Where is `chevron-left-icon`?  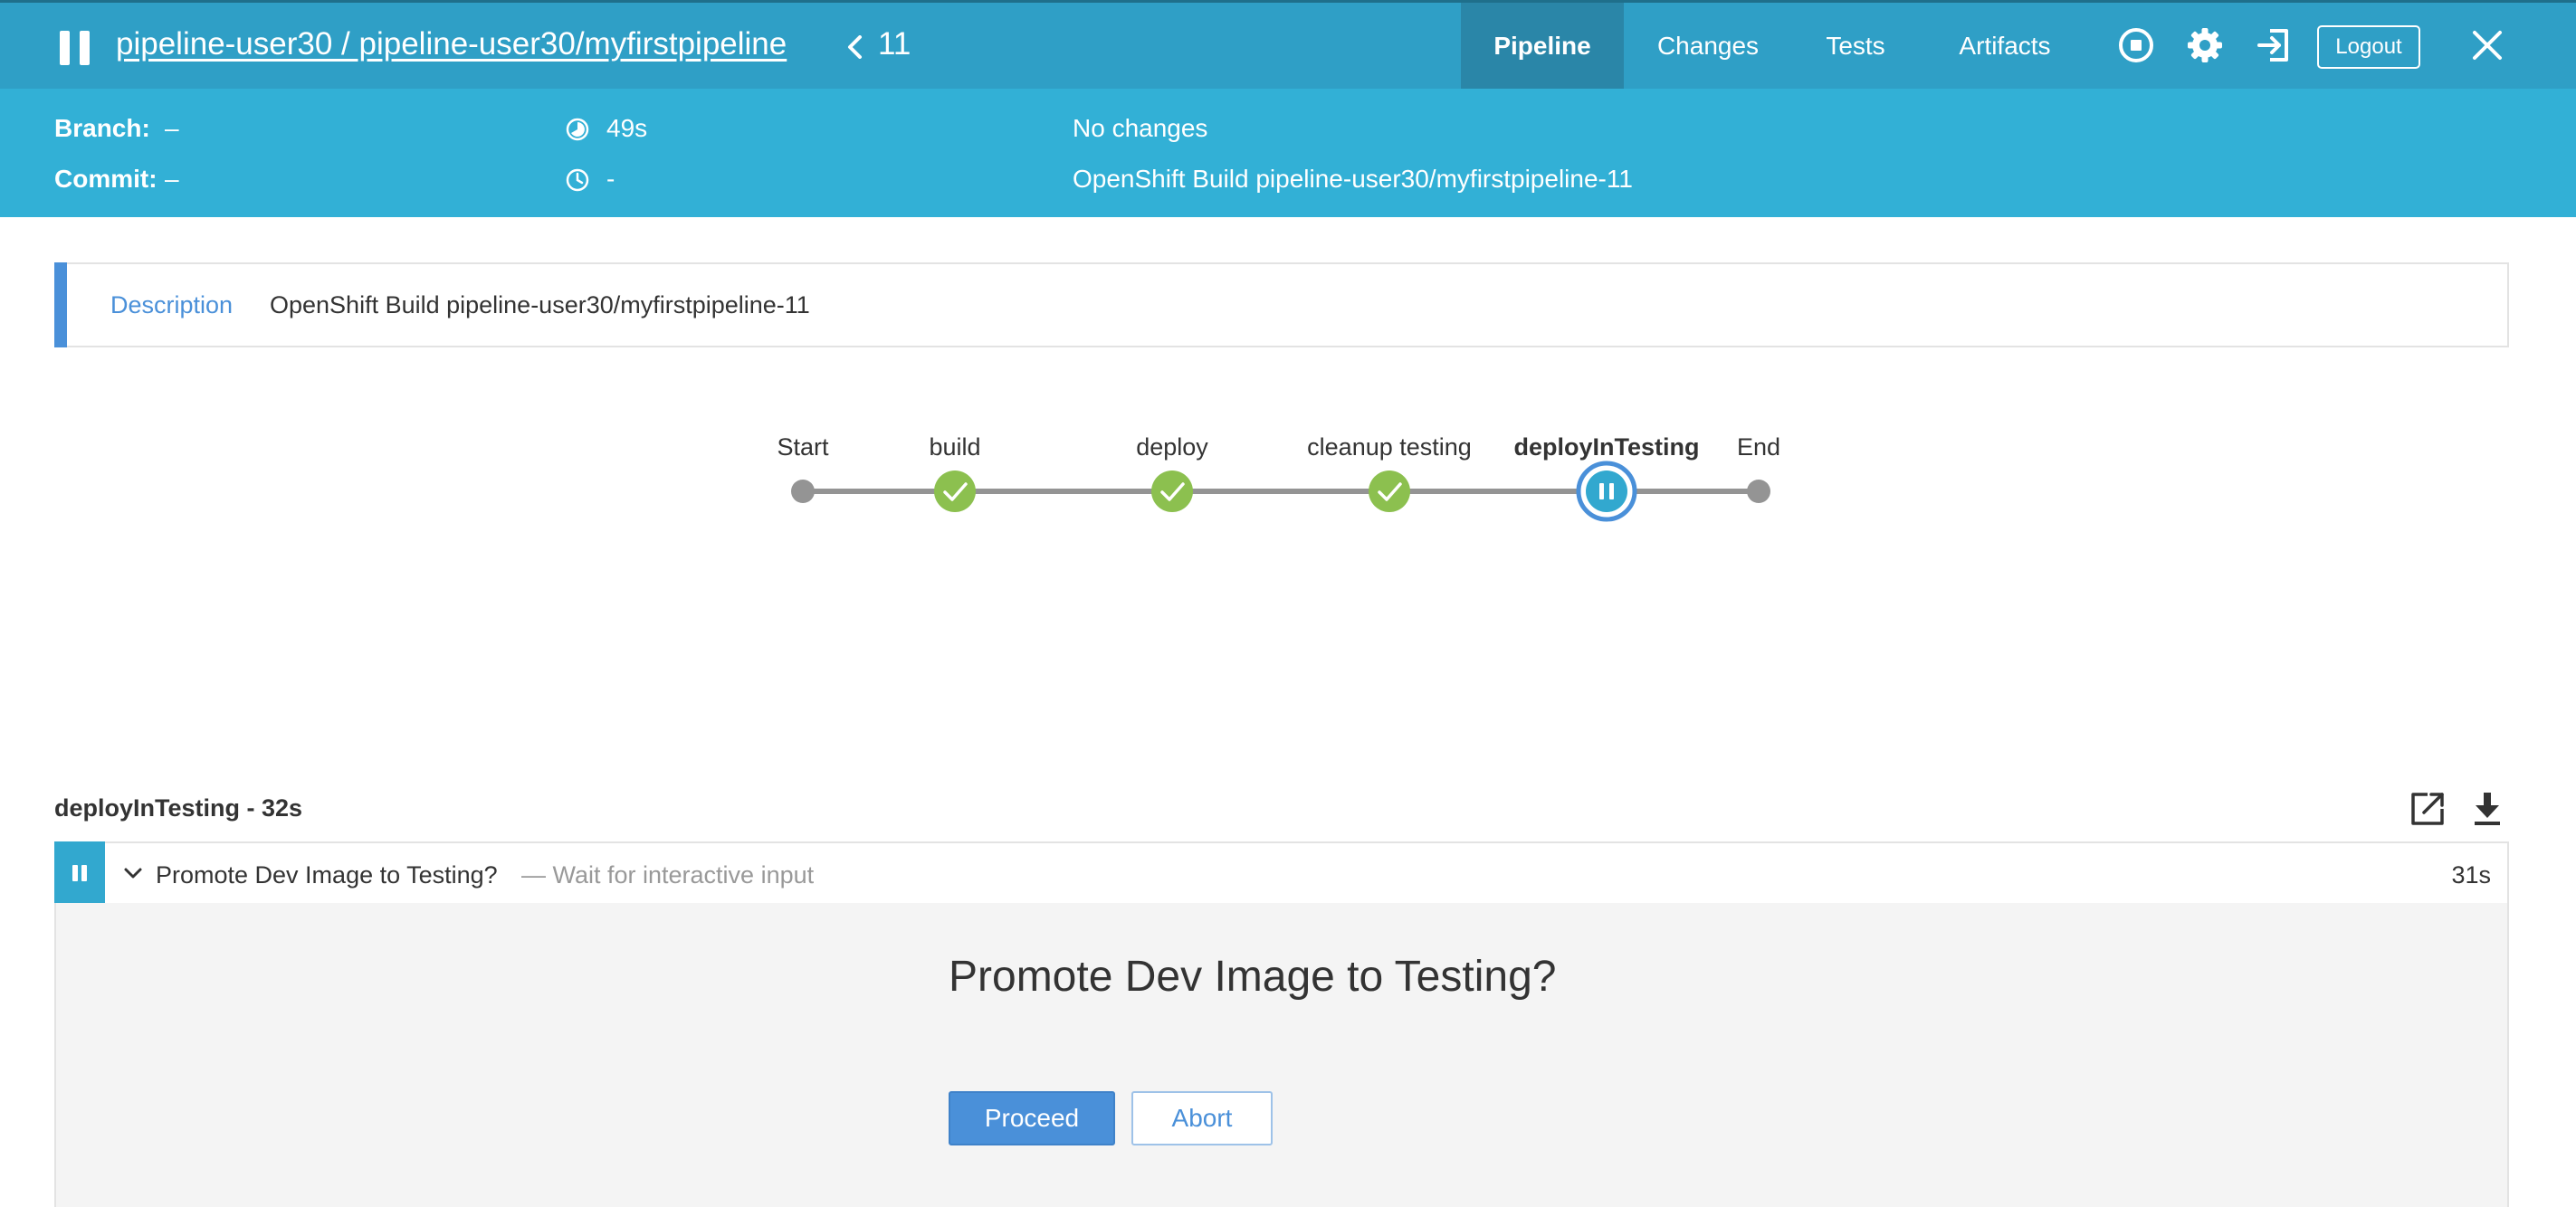 chevron-left-icon is located at coordinates (855, 47).